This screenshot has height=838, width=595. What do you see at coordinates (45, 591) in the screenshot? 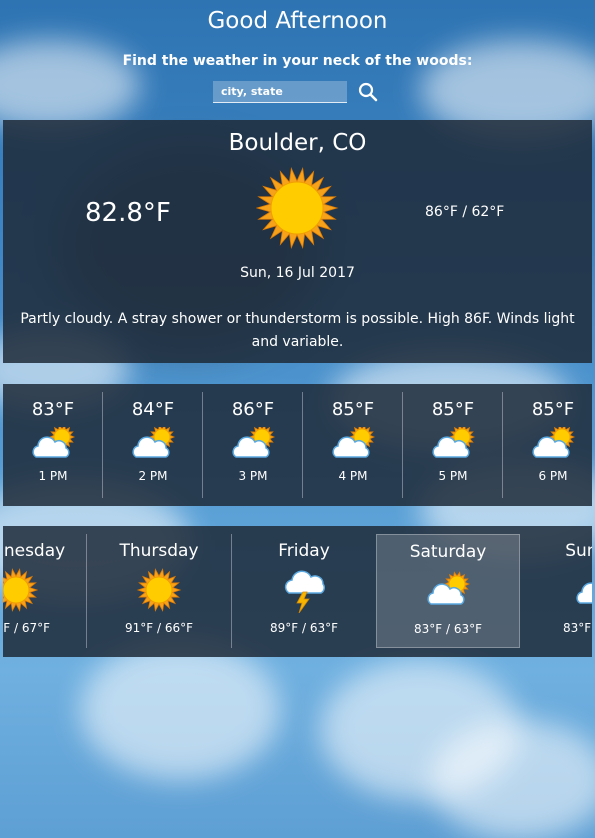
I see `daily-item: Wednesday 91°F / 67°F` at bounding box center [45, 591].